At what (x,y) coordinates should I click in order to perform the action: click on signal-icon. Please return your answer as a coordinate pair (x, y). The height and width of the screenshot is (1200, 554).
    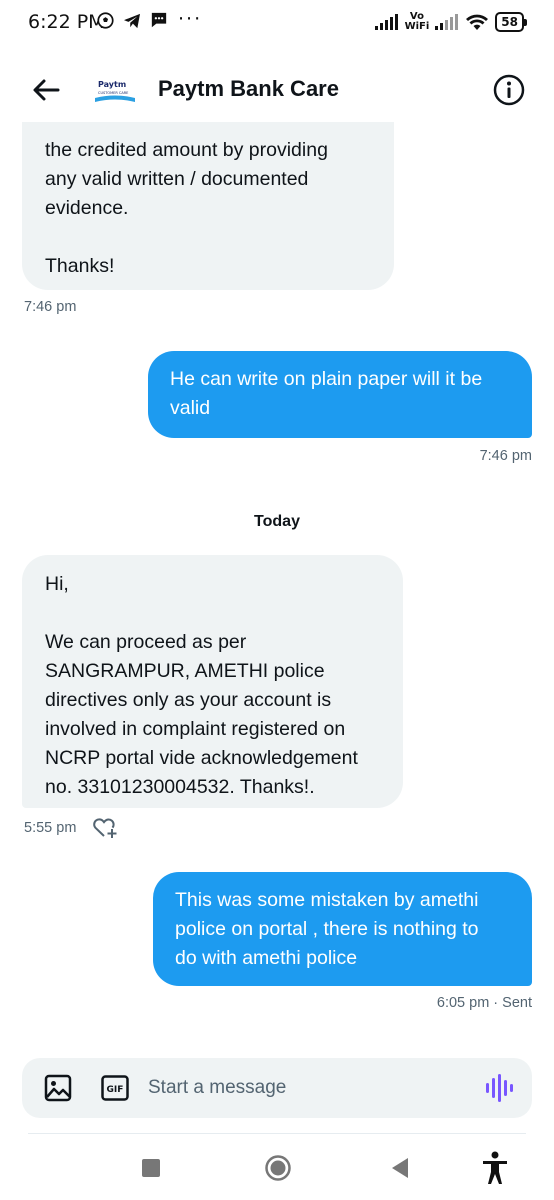
    Looking at the image, I should click on (386, 22).